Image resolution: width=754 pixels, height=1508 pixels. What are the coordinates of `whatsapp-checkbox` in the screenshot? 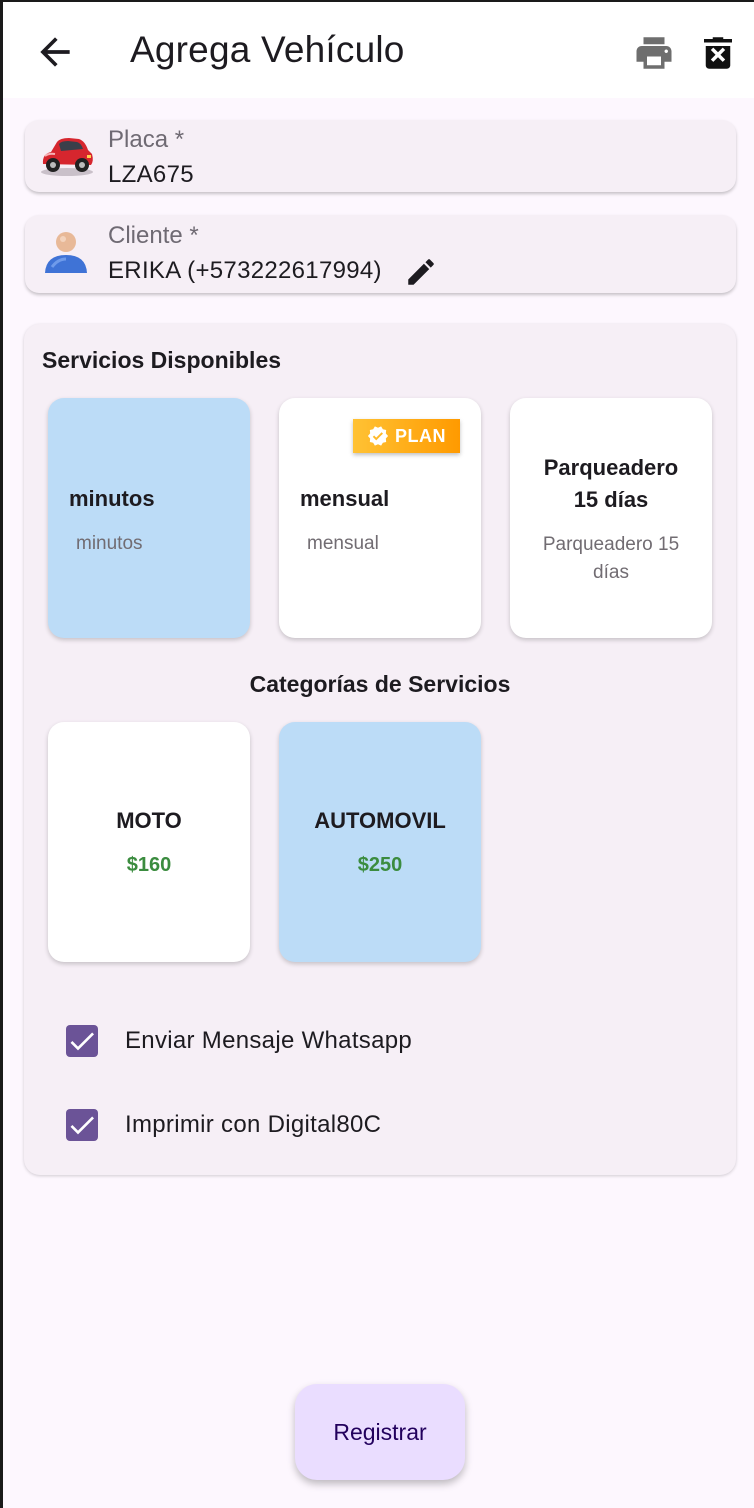 It's located at (82, 1041).